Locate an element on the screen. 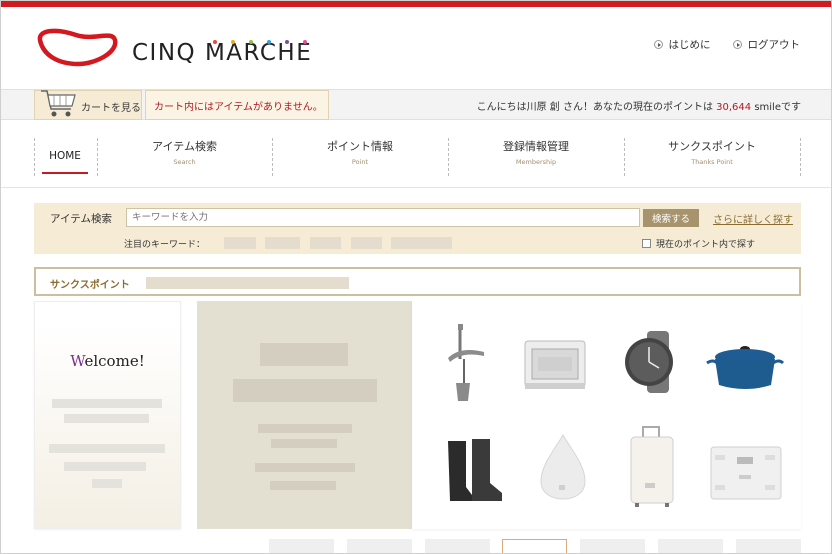 The width and height of the screenshot is (832, 554). welcome-title-rest: elcome! is located at coordinates (114, 361).